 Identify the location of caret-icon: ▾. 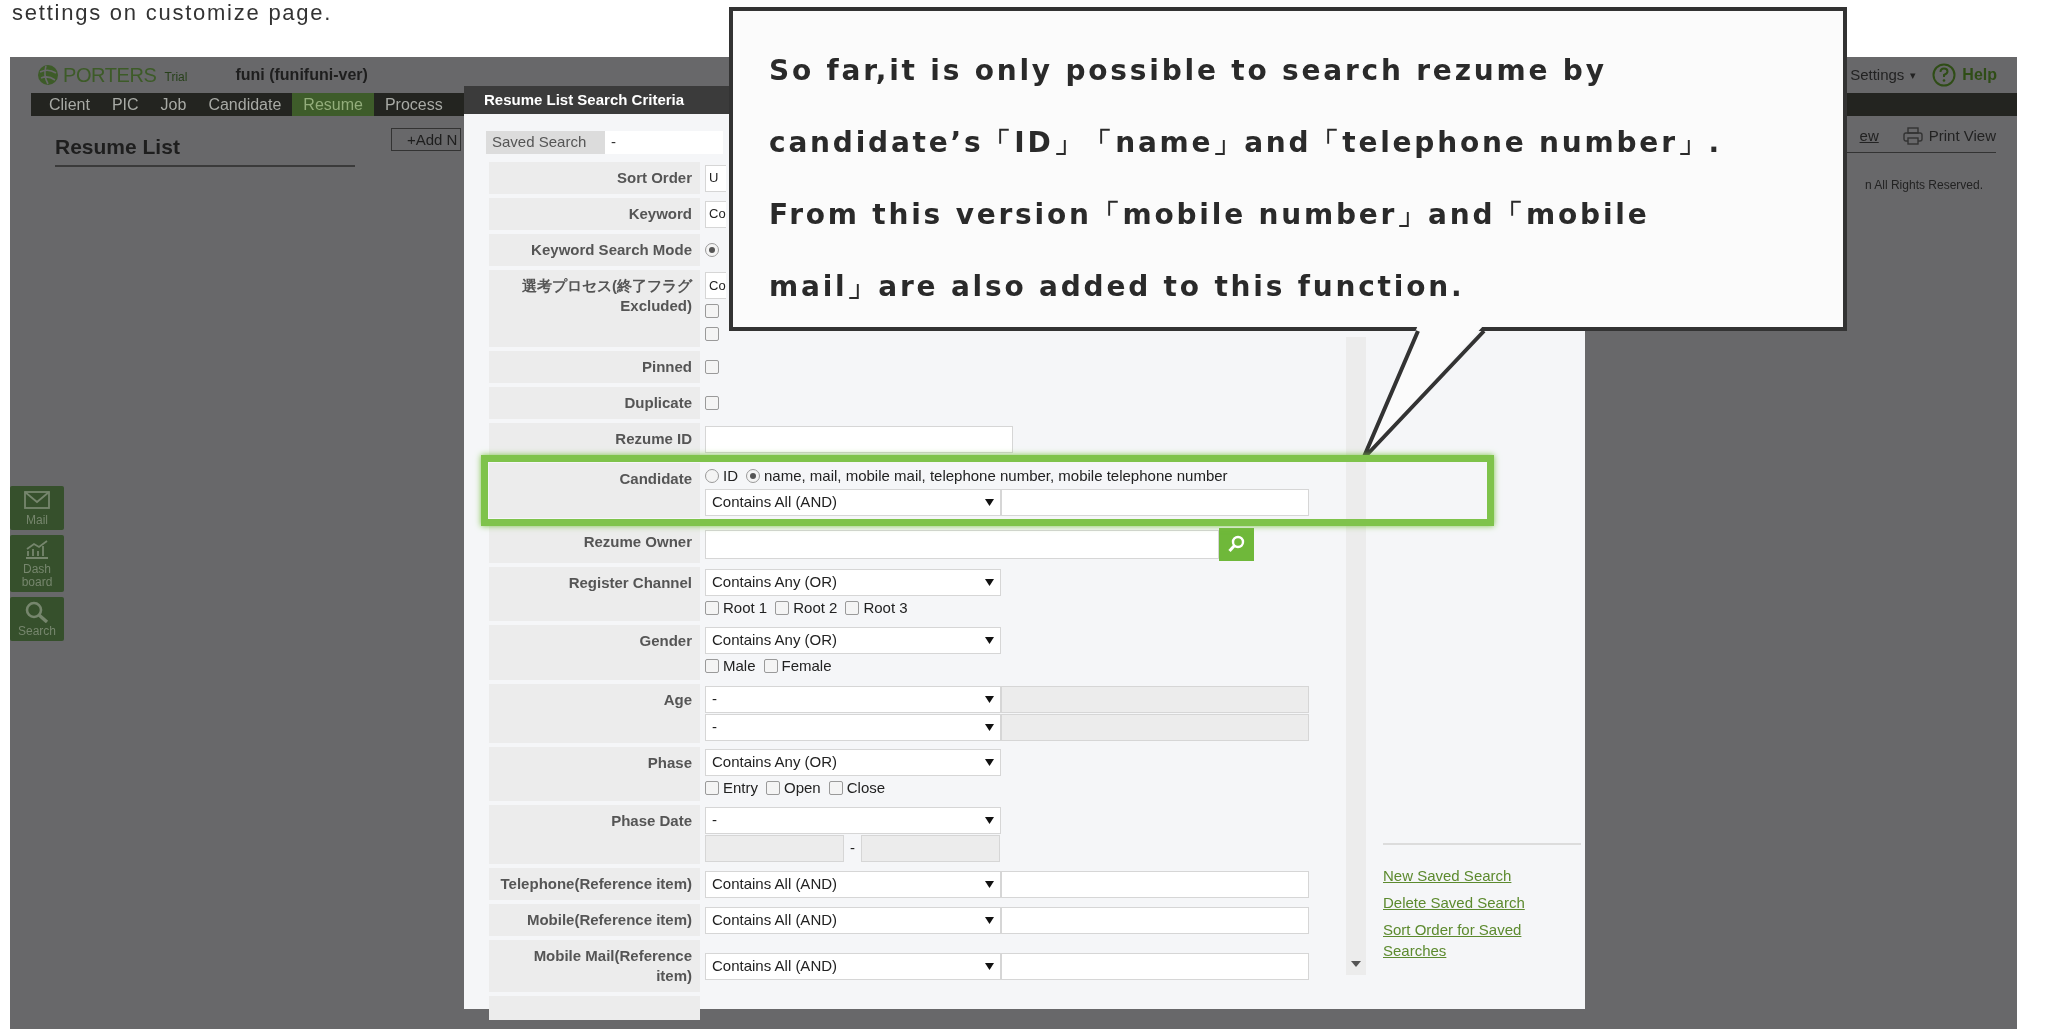
(1913, 75).